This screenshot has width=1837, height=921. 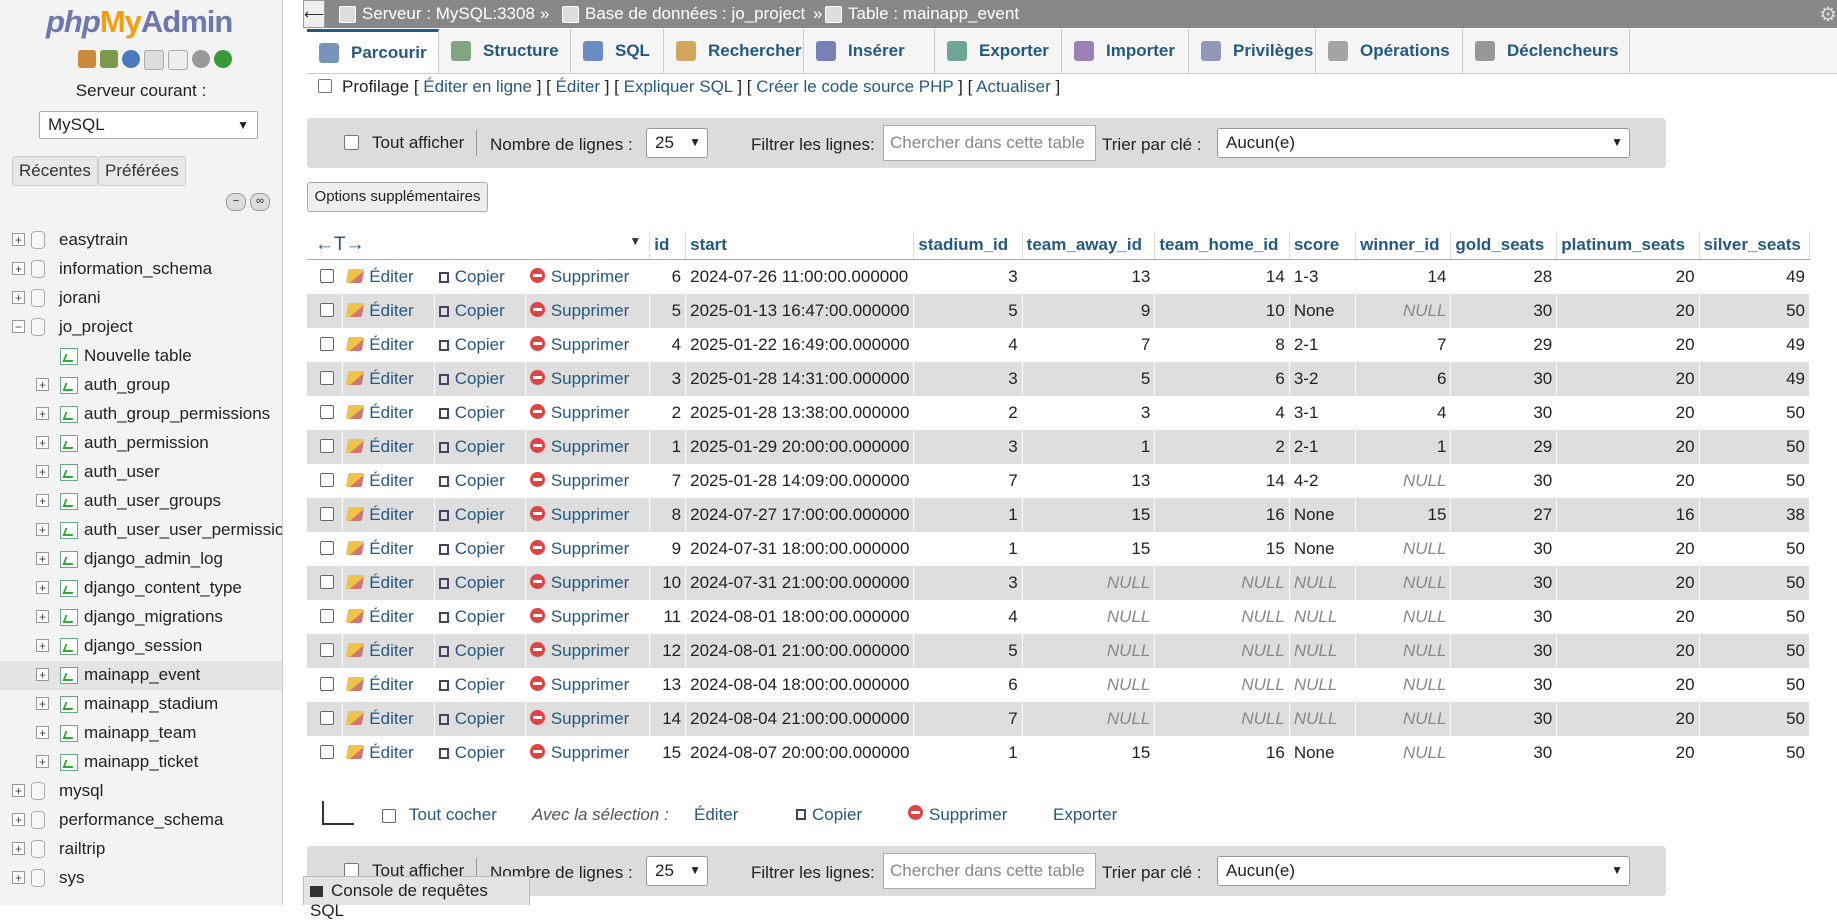 What do you see at coordinates (668, 311) in the screenshot?
I see `cell-id: 5` at bounding box center [668, 311].